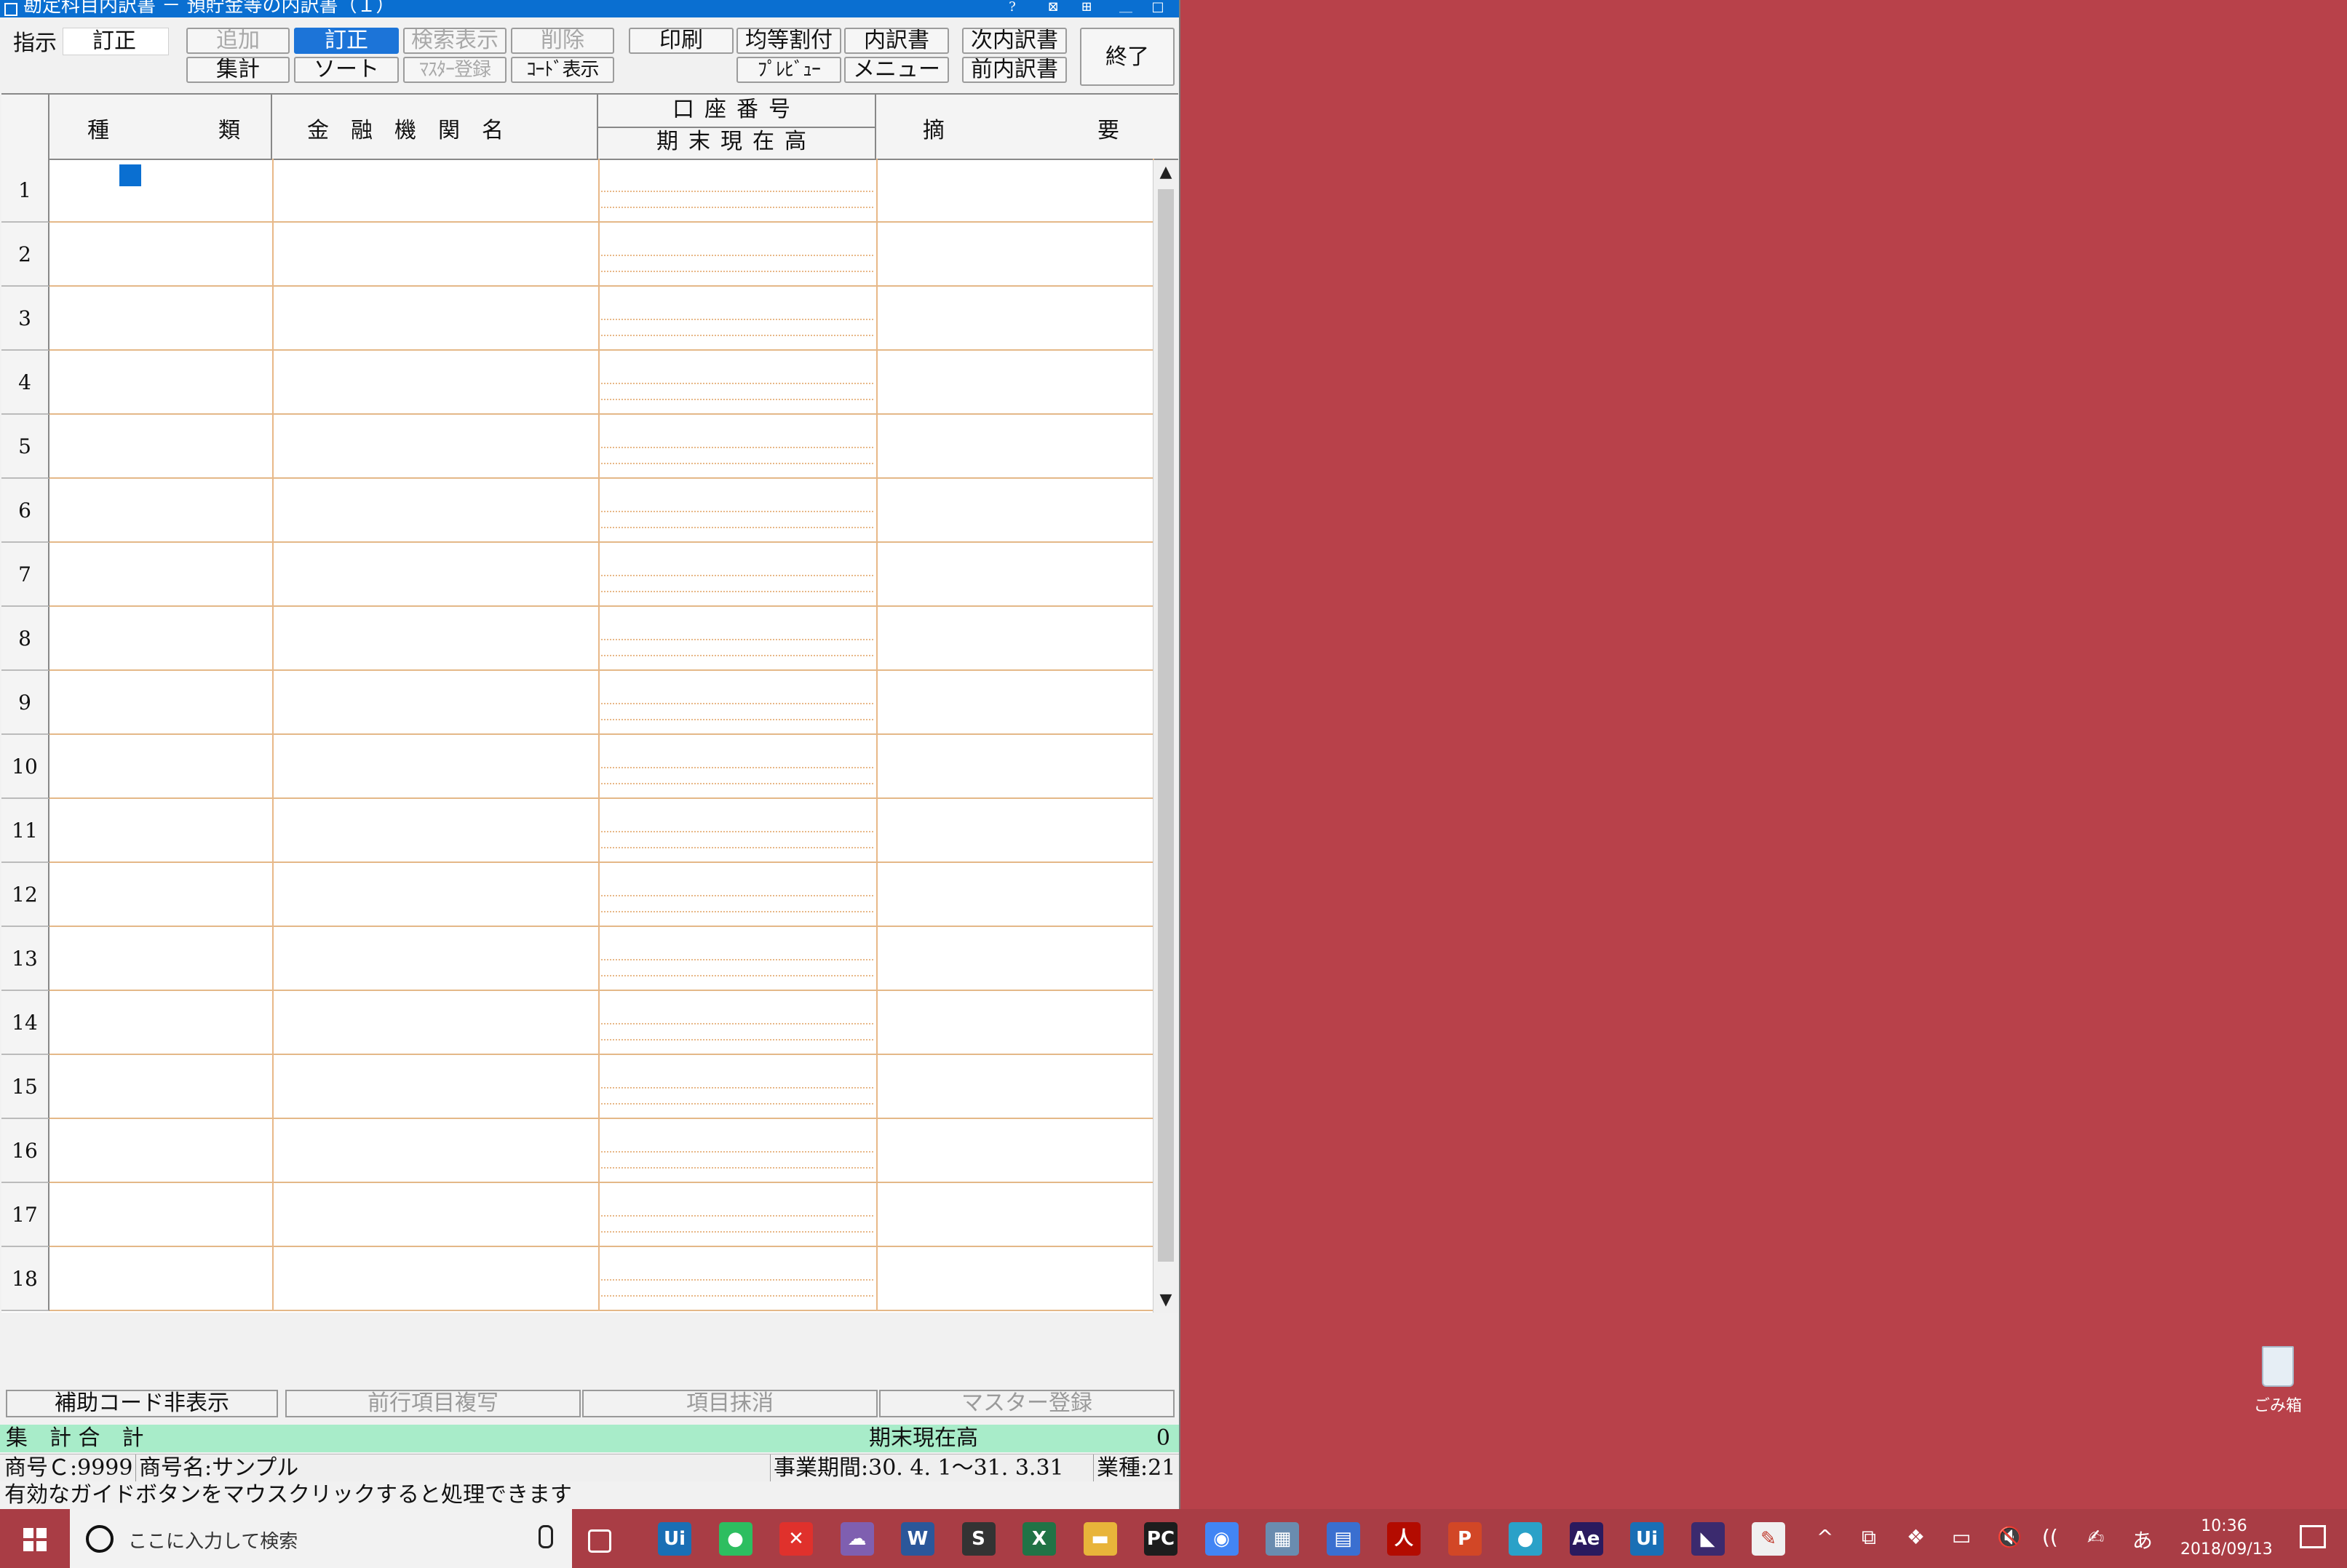 Image resolution: width=2347 pixels, height=1568 pixels. I want to click on battery-icon: ▭, so click(1962, 1537).